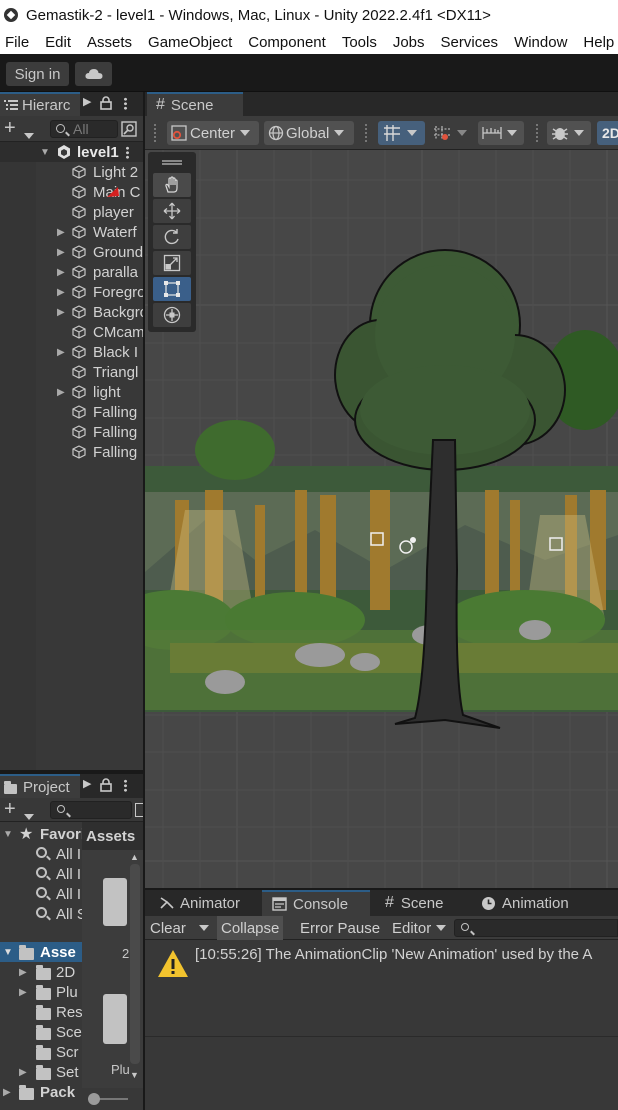 The height and width of the screenshot is (1110, 618). Describe the element at coordinates (172, 289) in the screenshot. I see `rect-tool-button` at that location.